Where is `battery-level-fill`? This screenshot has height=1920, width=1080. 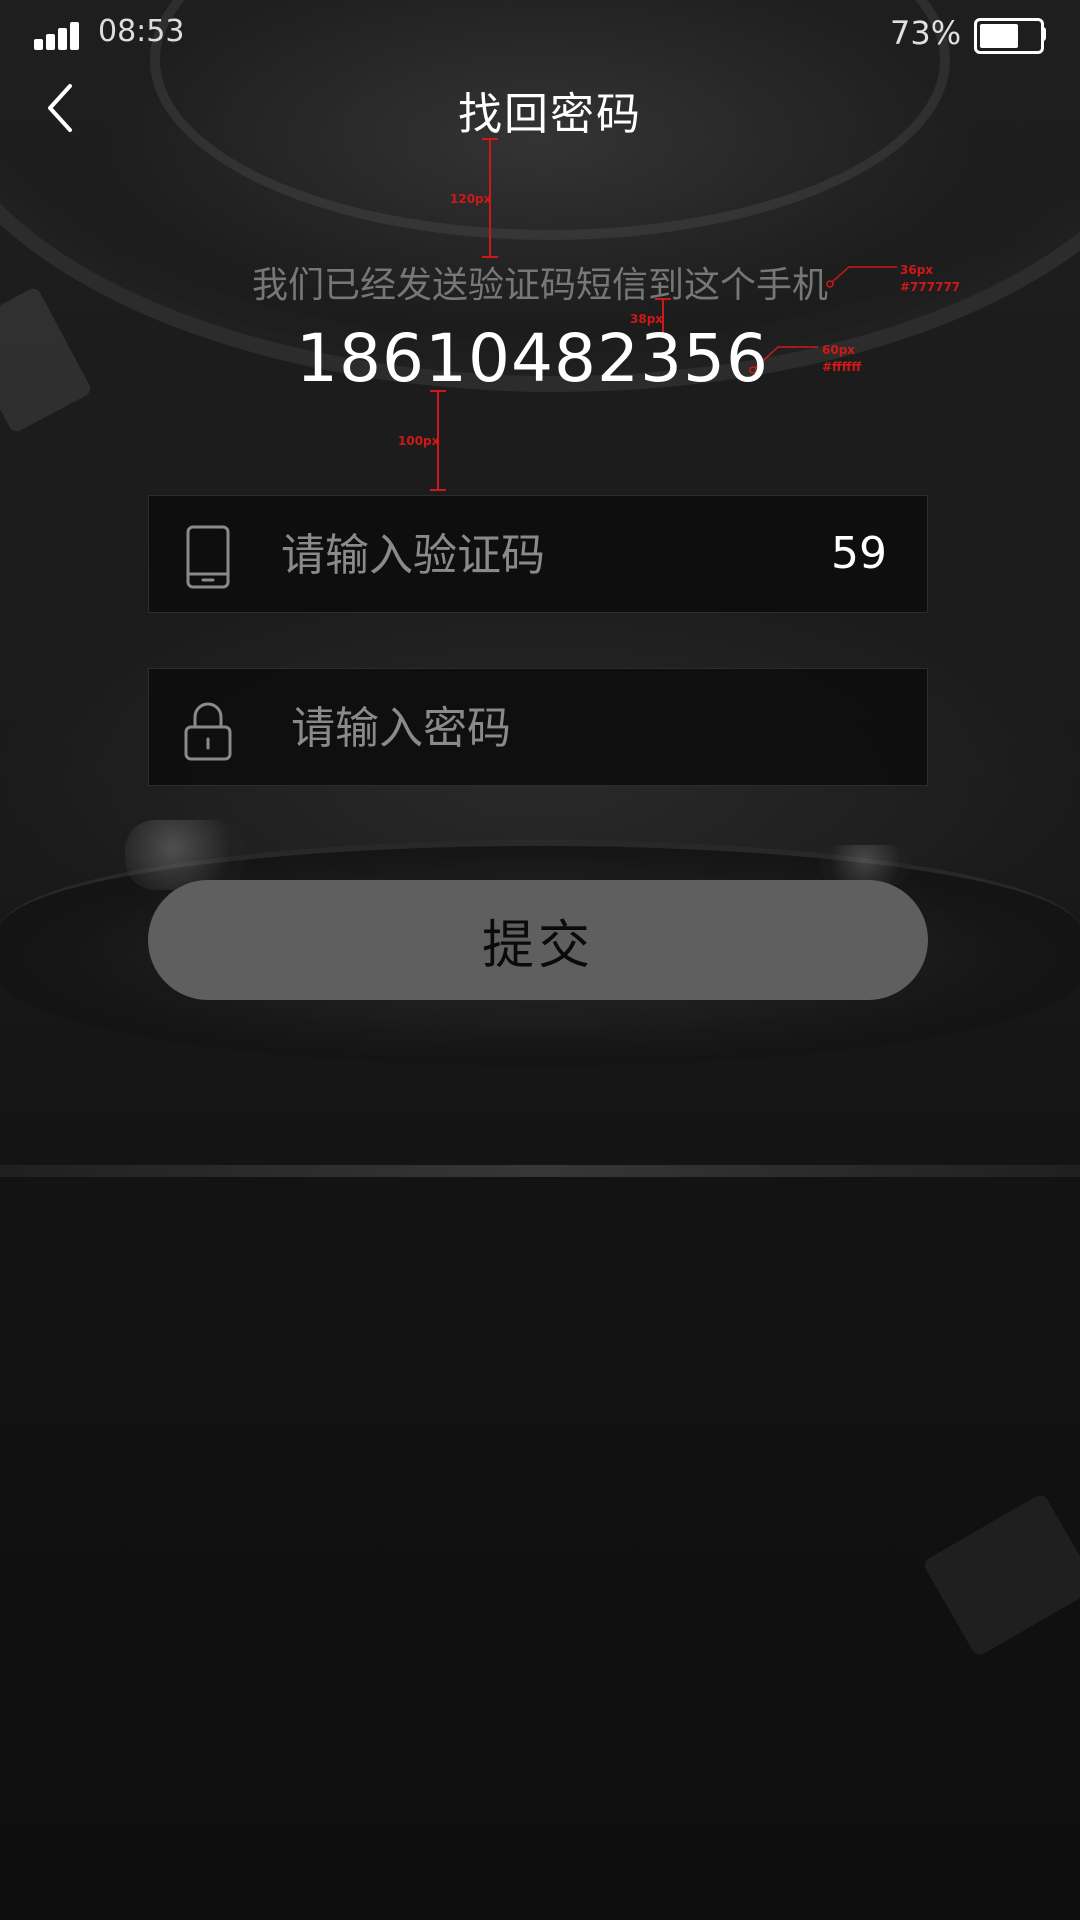
battery-level-fill is located at coordinates (999, 36).